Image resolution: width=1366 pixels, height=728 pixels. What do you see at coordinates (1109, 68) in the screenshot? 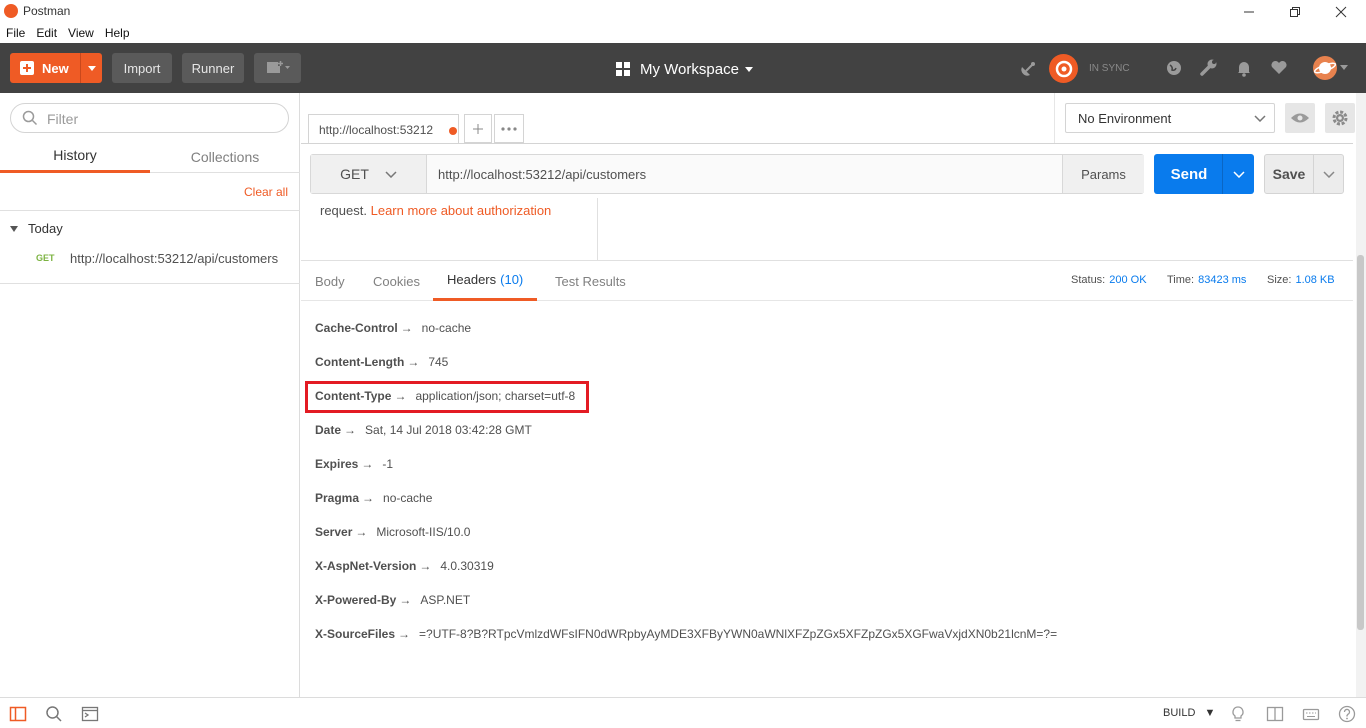
I see `sync-status-label: IN SYNC` at bounding box center [1109, 68].